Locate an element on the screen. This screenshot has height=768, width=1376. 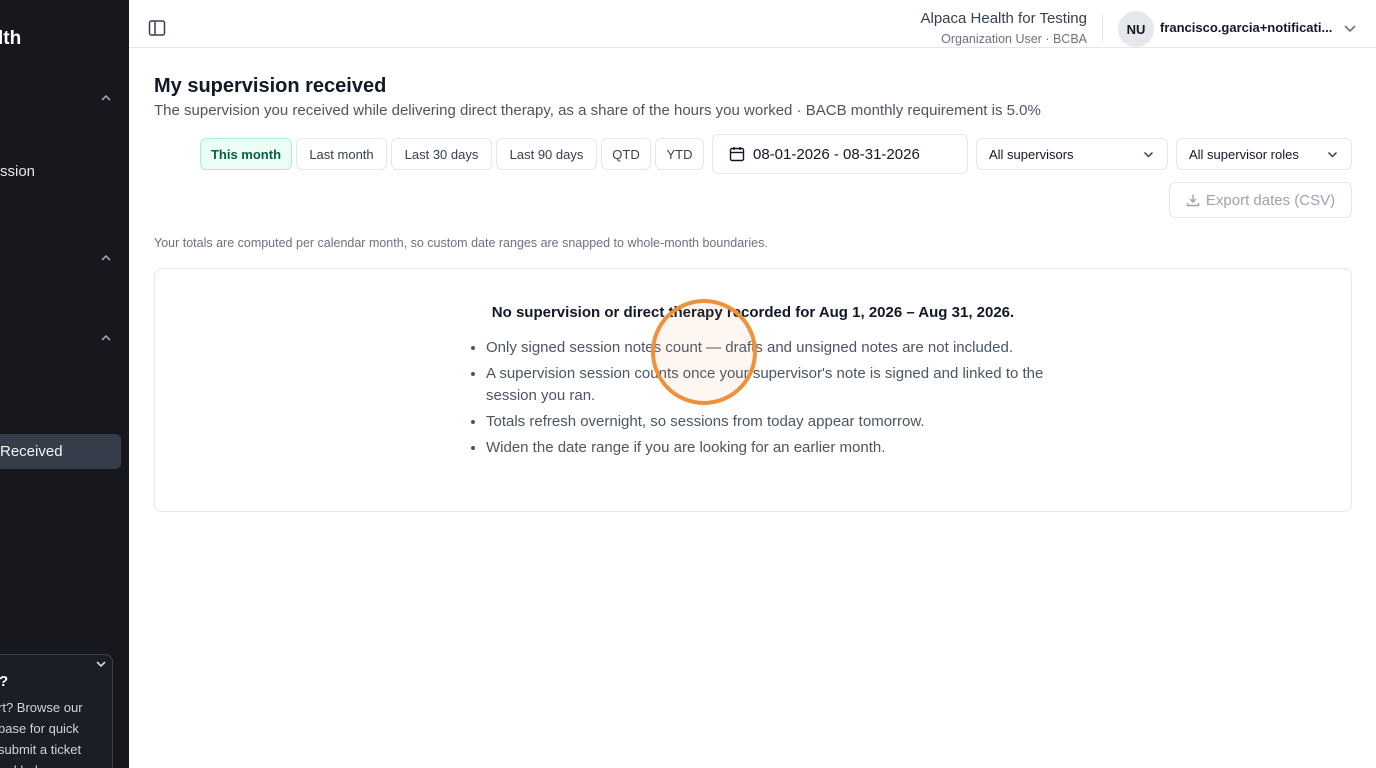
sidebar-item-supervision-received: Received is located at coordinates (60, 451).